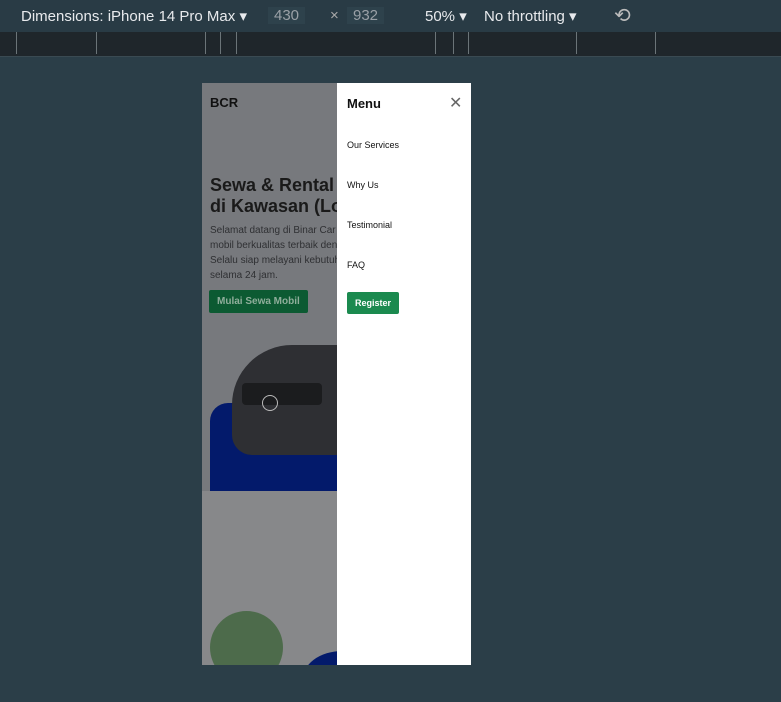 The width and height of the screenshot is (781, 702). What do you see at coordinates (134, 16) in the screenshot?
I see `device-select: Dimensions: iPhone 14 Pro Max ▾` at bounding box center [134, 16].